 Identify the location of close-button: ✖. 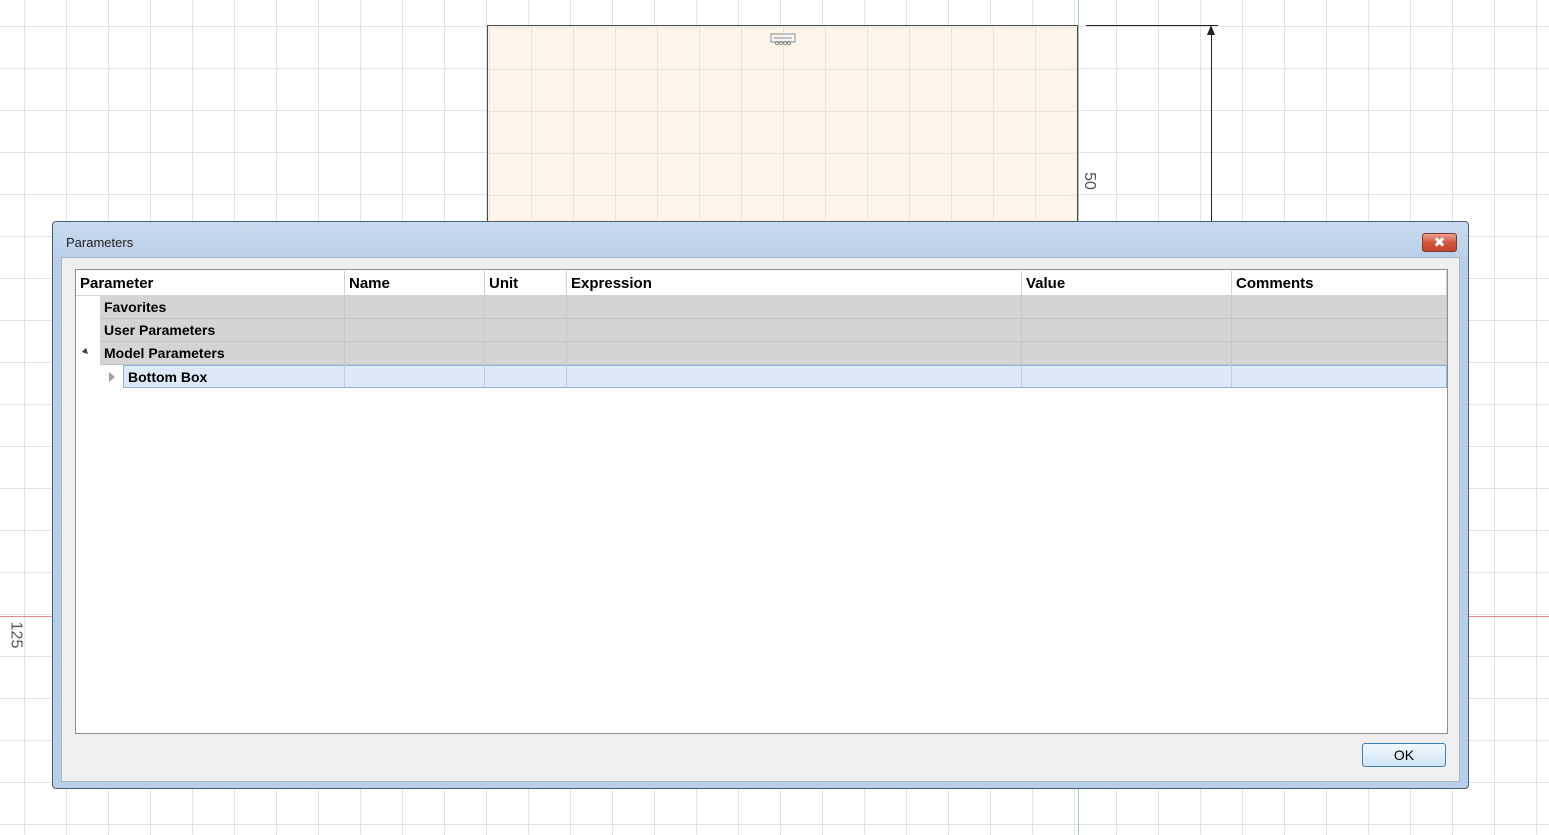
(1439, 242).